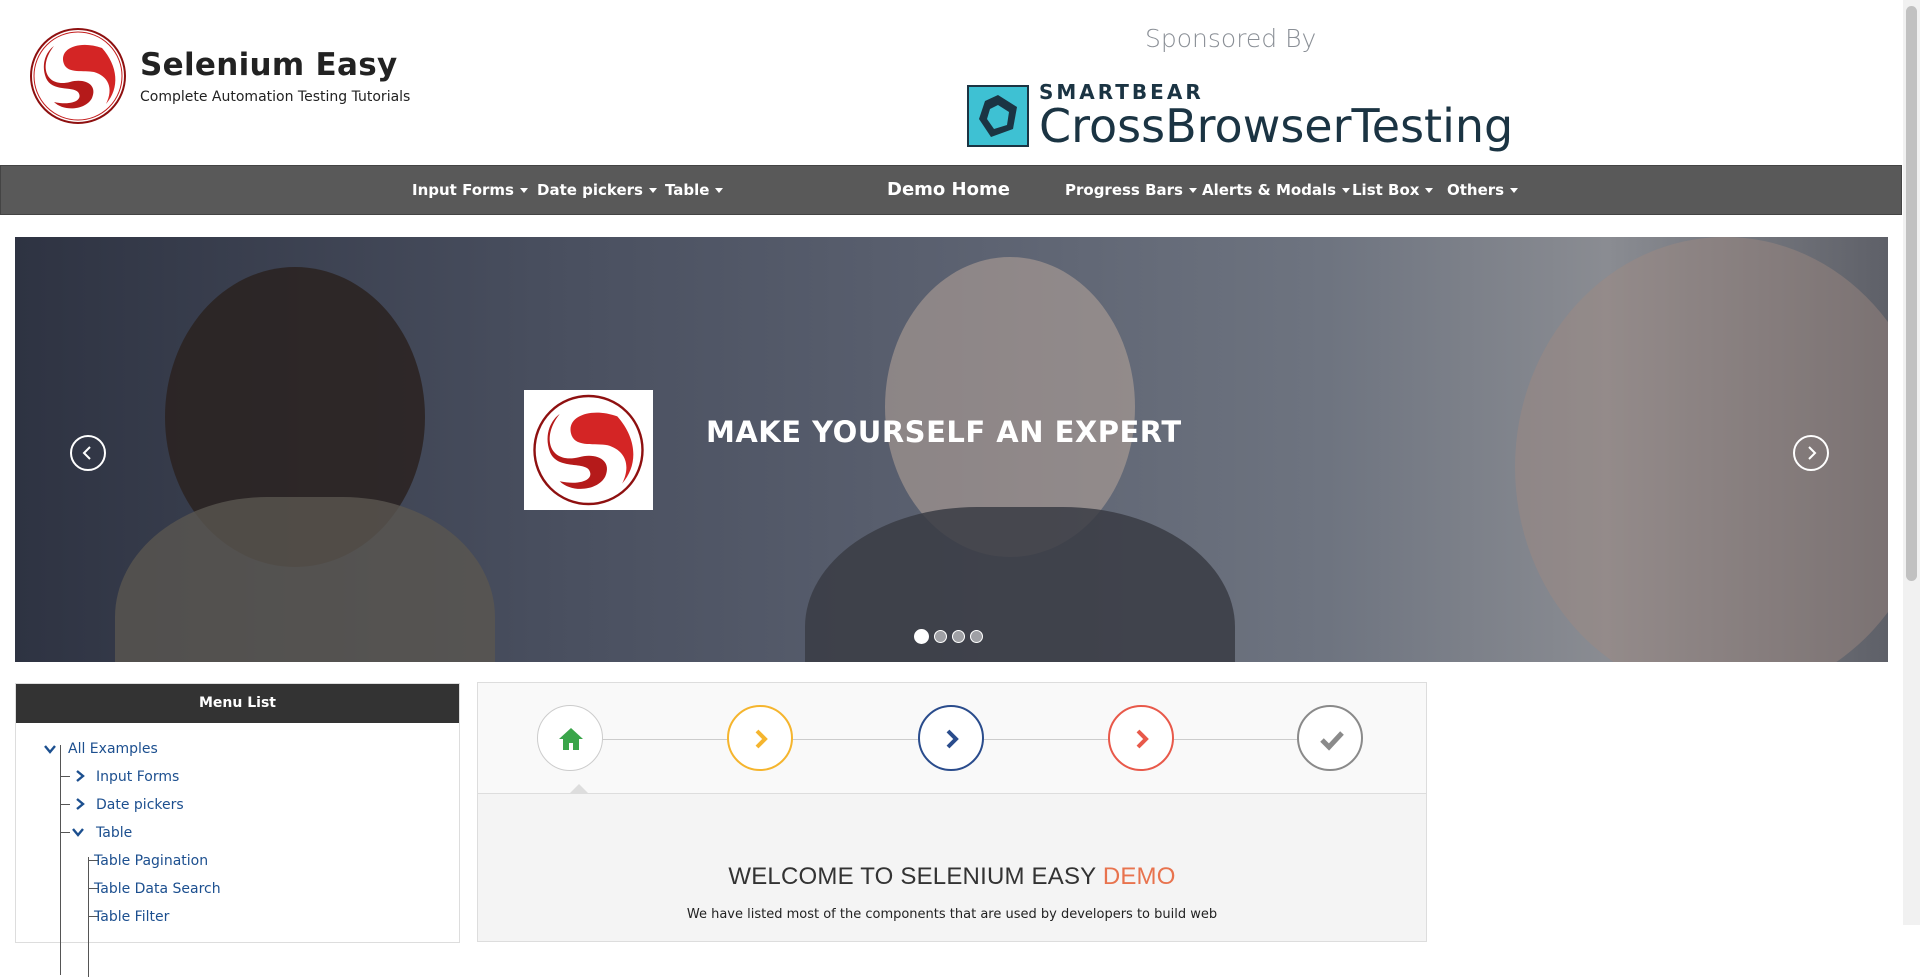  Describe the element at coordinates (1386, 190) in the screenshot. I see `nav-list-box-label: List Box` at that location.